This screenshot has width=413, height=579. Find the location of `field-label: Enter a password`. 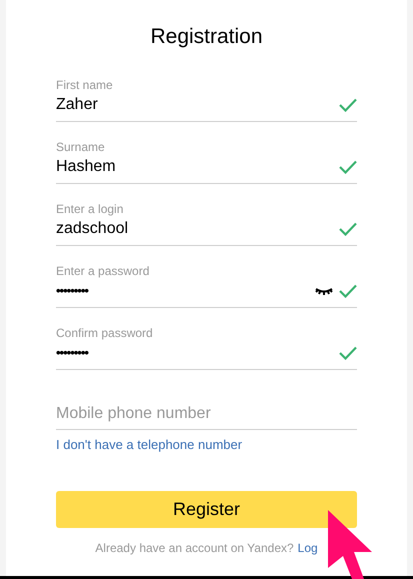

field-label: Enter a password is located at coordinates (103, 271).